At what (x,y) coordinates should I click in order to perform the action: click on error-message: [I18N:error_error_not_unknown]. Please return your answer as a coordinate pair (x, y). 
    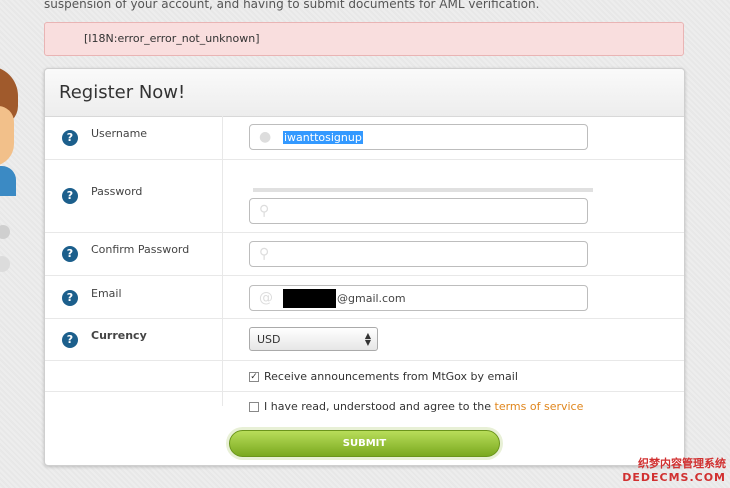
    Looking at the image, I should click on (172, 38).